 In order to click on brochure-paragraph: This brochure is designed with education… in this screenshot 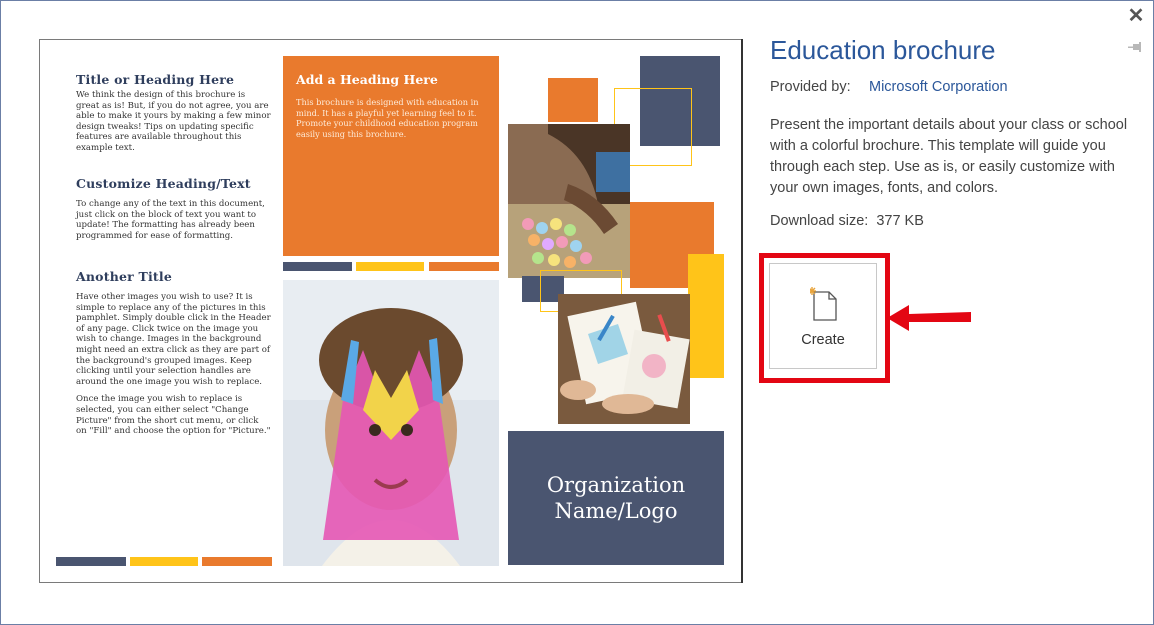, I will do `click(387, 118)`.